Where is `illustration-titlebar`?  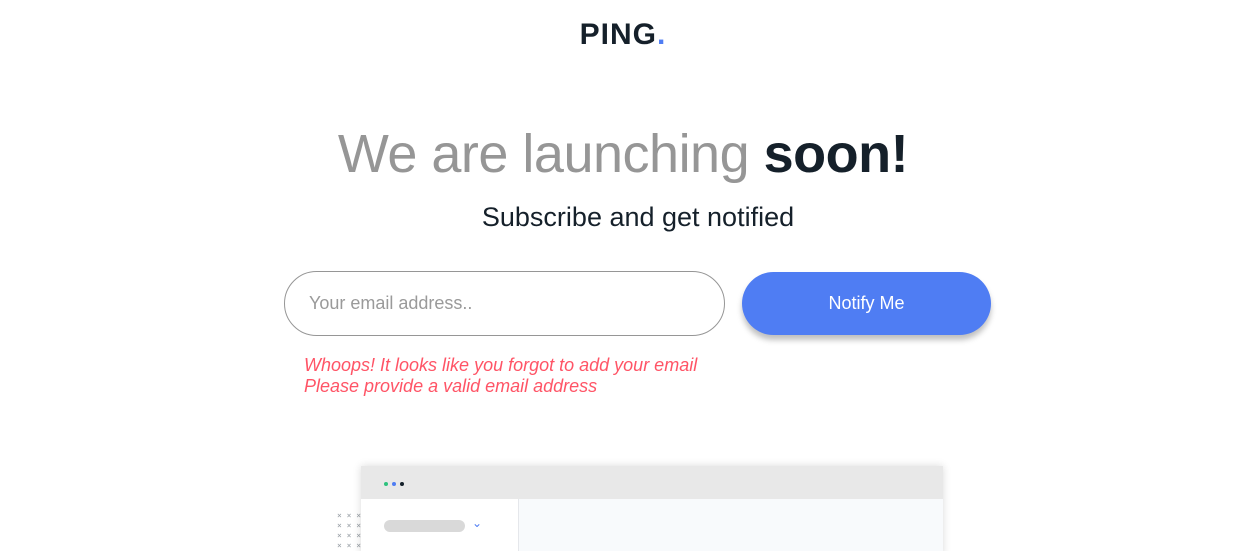 illustration-titlebar is located at coordinates (652, 482).